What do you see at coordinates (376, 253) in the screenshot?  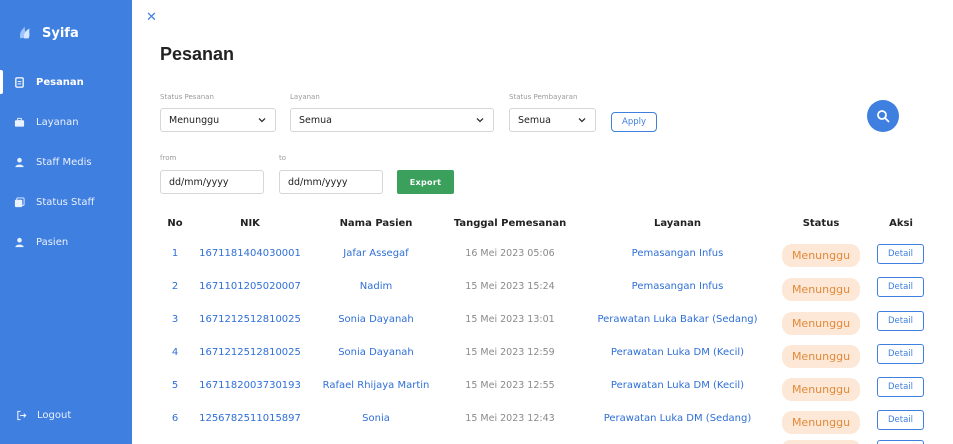 I see `cell-nama-pasien: Jafar Assegaf` at bounding box center [376, 253].